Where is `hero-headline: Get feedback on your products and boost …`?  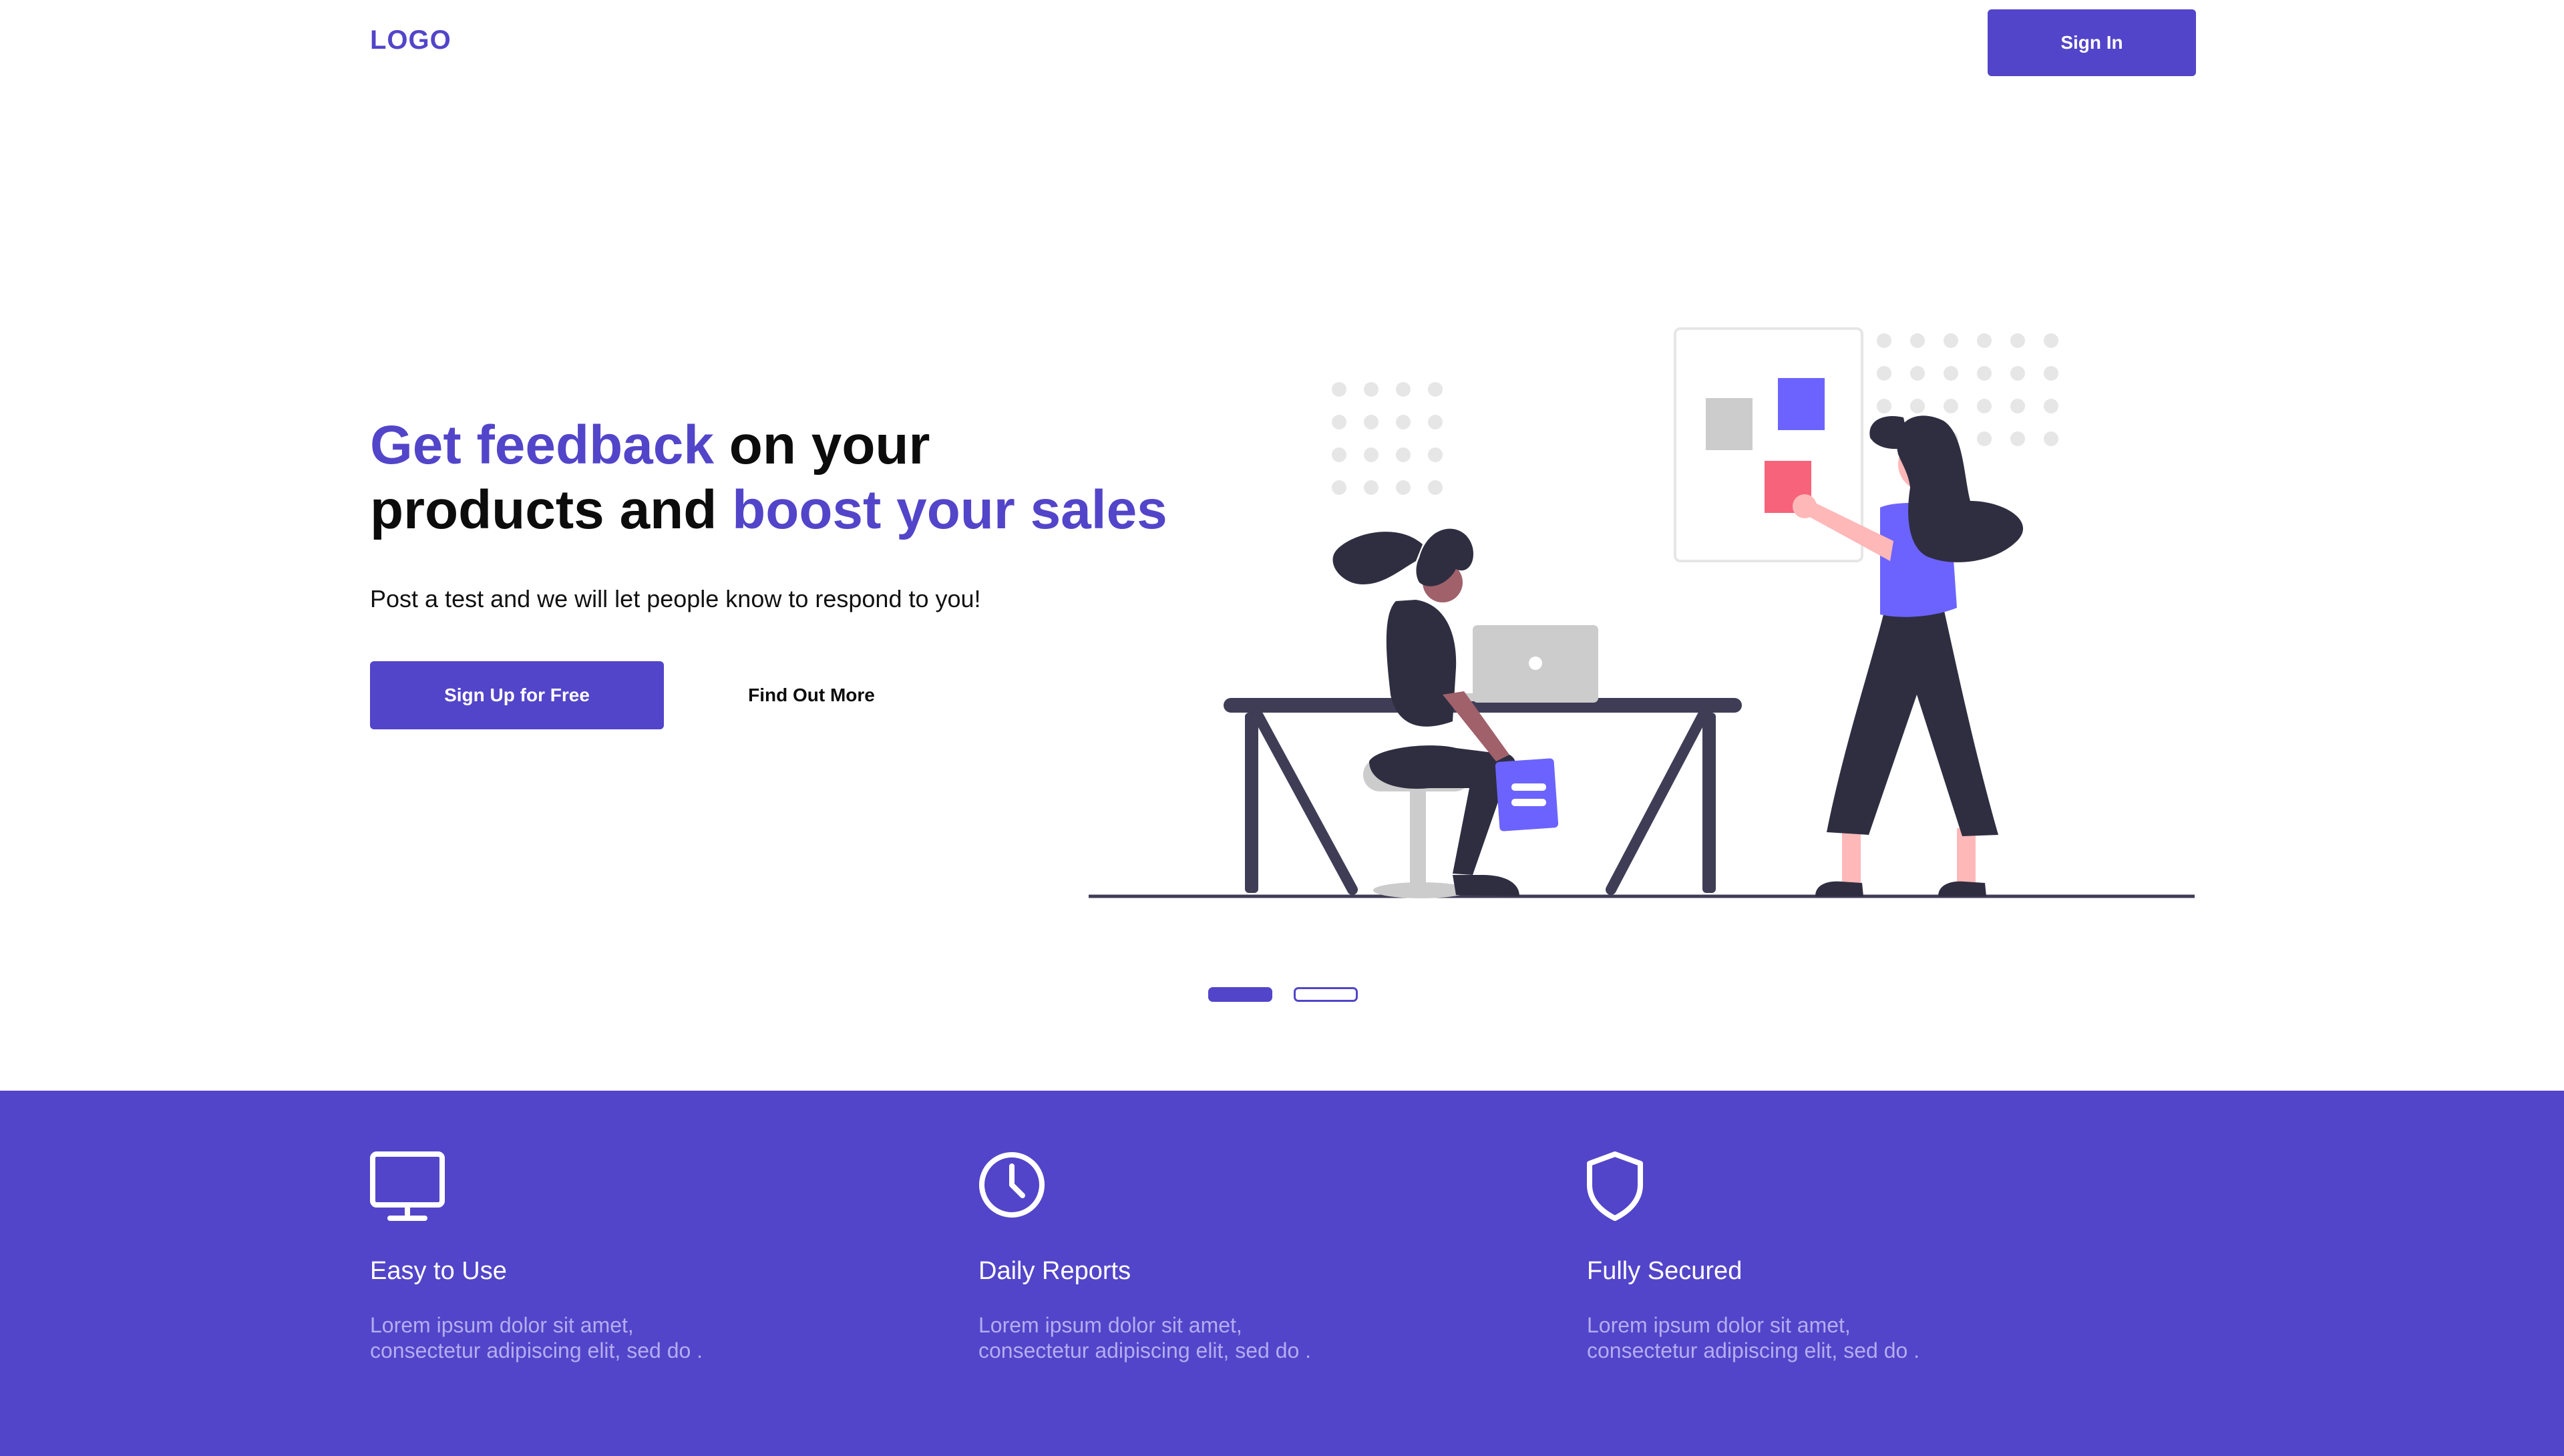
hero-headline: Get feedback on your products and boost … is located at coordinates (769, 477).